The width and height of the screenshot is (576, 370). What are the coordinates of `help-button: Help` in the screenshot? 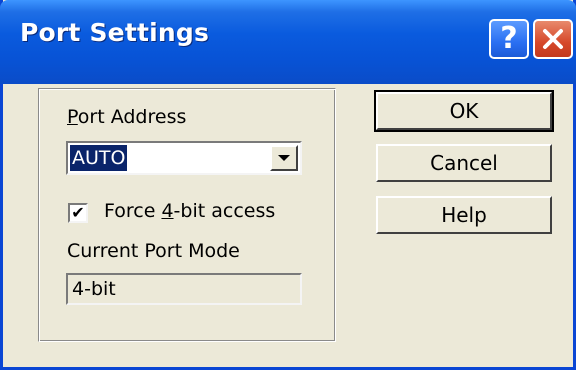 It's located at (464, 215).